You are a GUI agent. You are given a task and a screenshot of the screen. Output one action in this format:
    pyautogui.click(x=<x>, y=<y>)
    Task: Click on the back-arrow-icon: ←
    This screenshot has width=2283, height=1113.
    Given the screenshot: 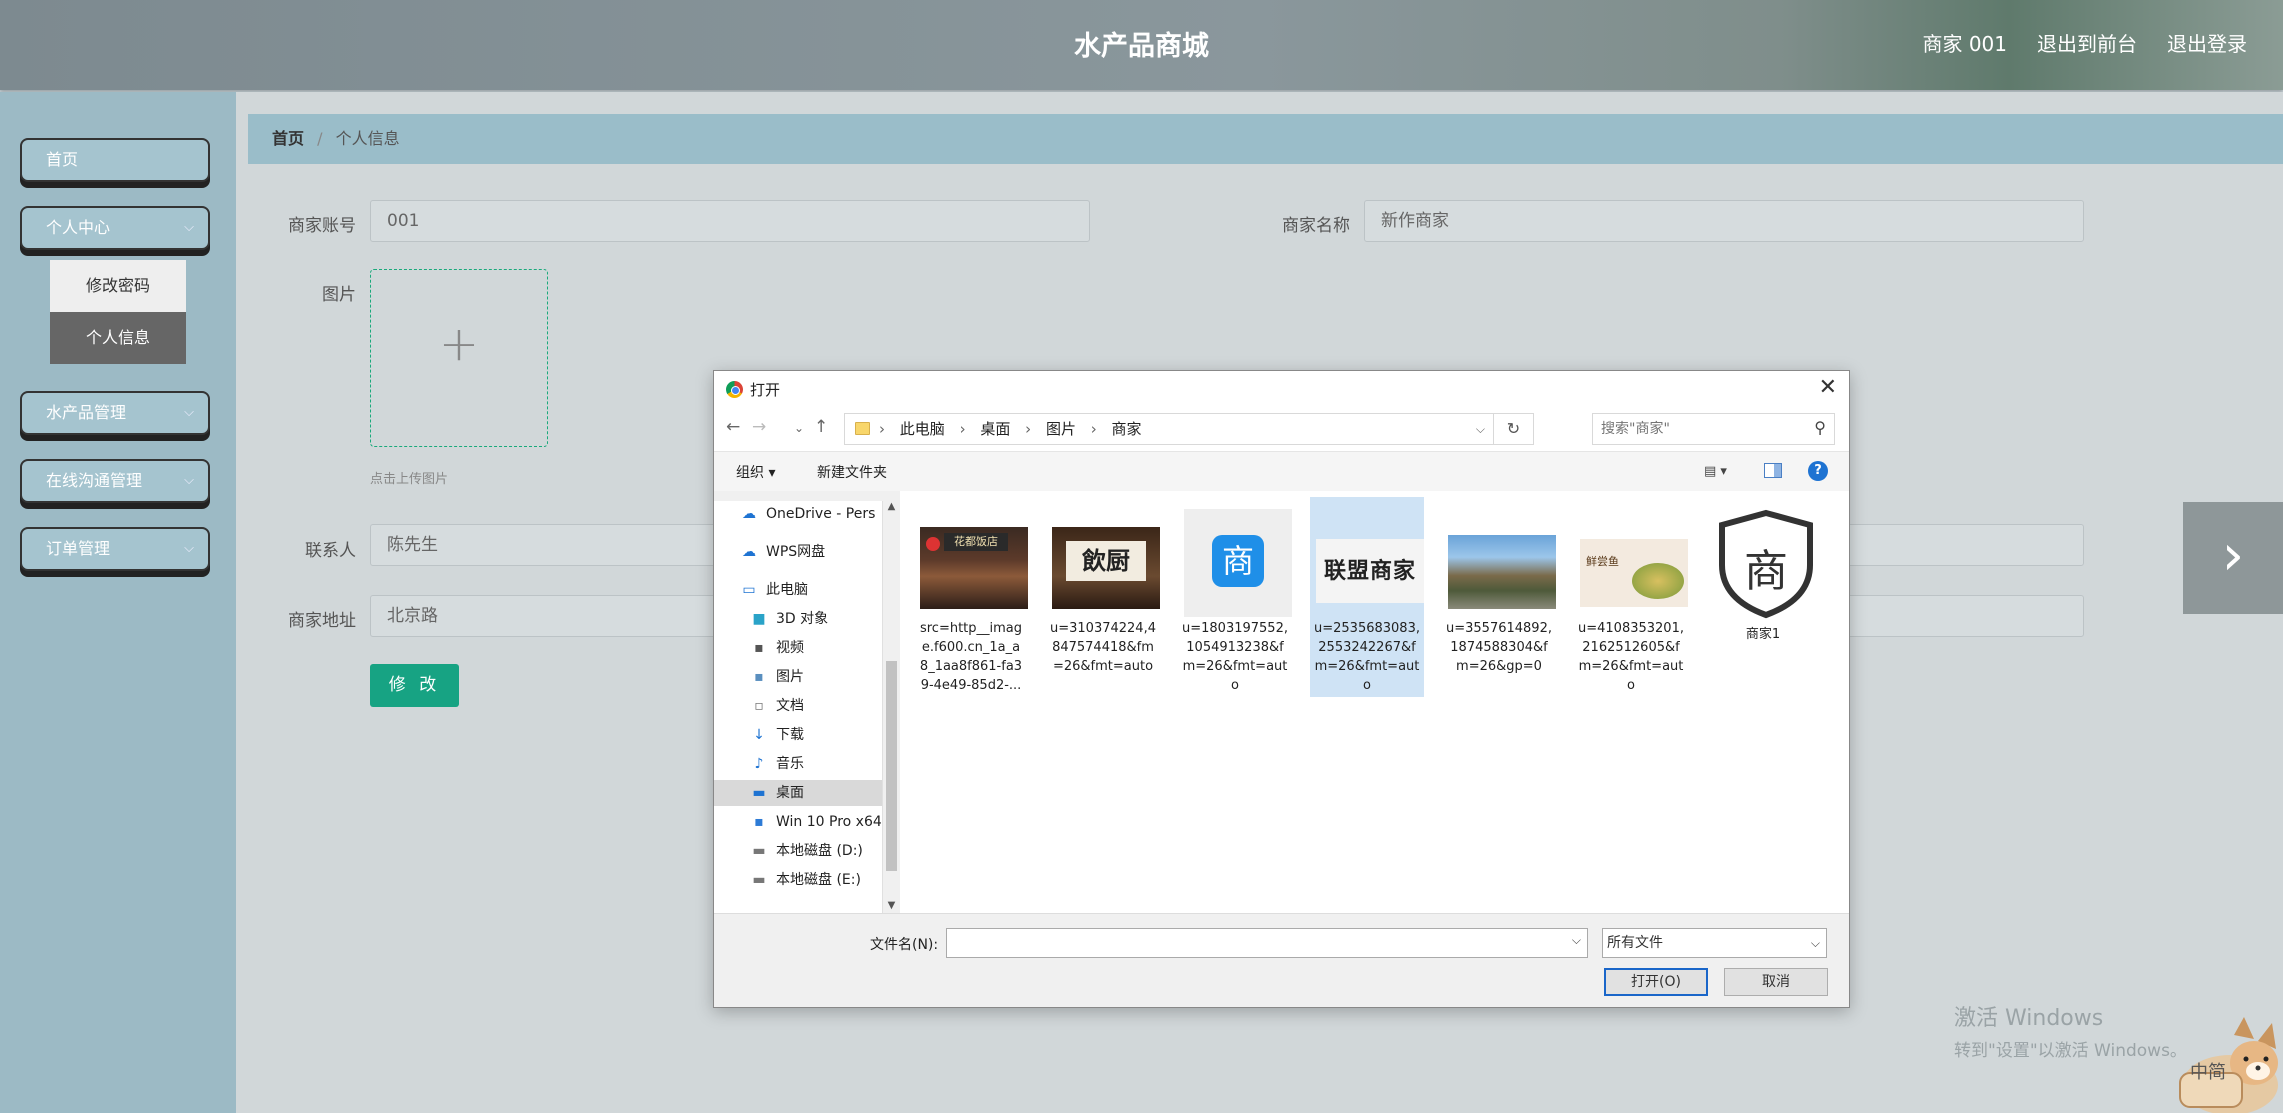 What is the action you would take?
    pyautogui.click(x=733, y=427)
    